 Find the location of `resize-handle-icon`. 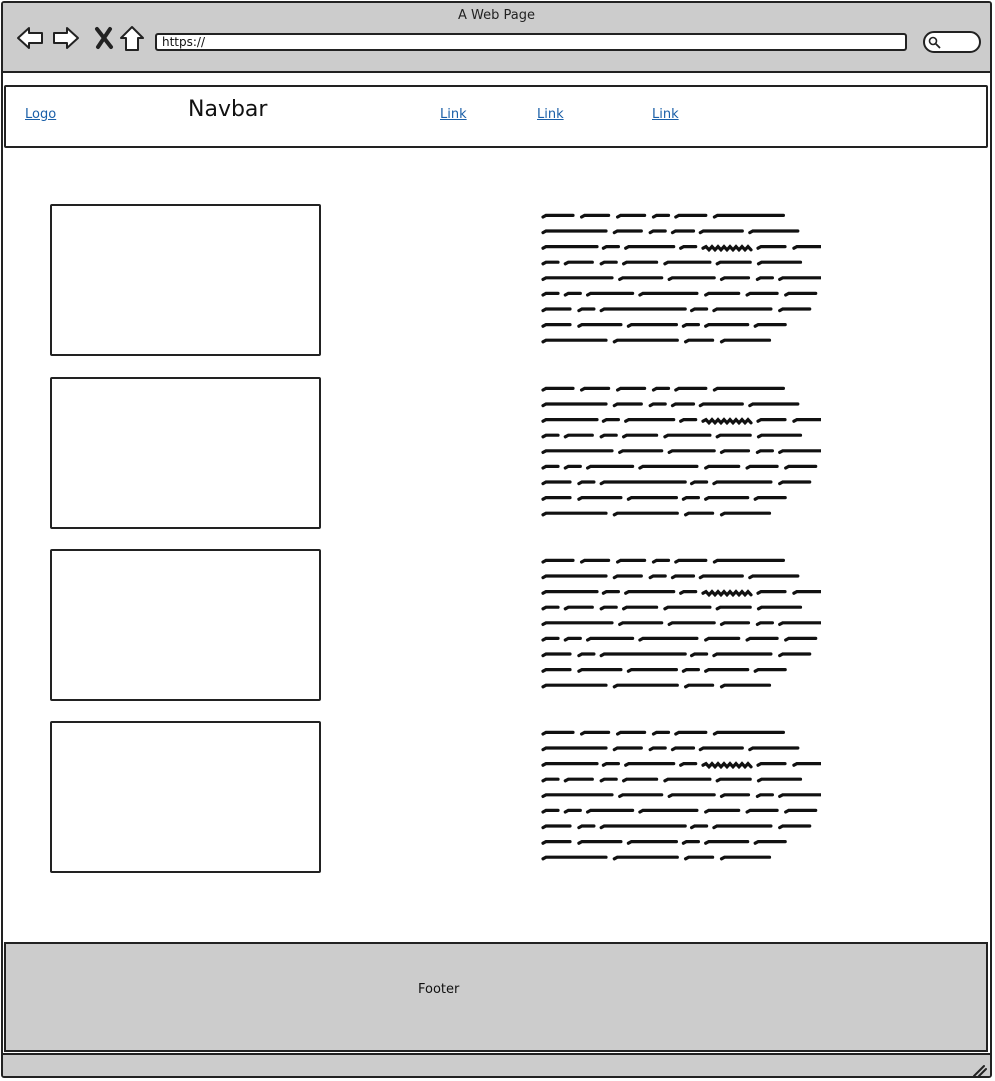

resize-handle-icon is located at coordinates (979, 1069).